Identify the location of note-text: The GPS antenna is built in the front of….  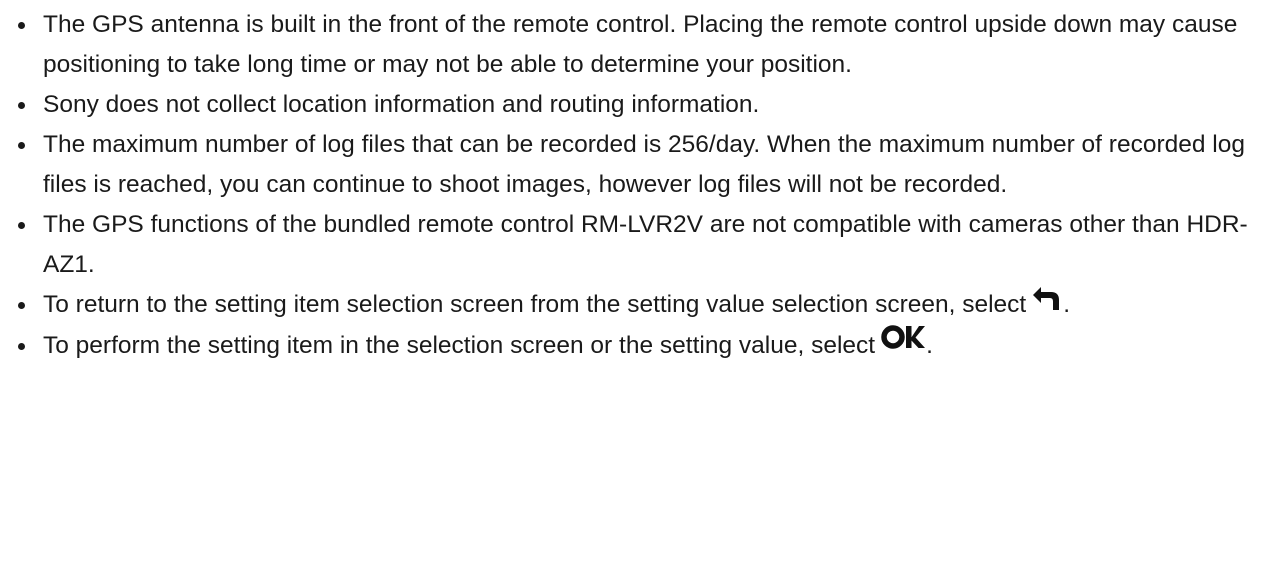
(640, 44).